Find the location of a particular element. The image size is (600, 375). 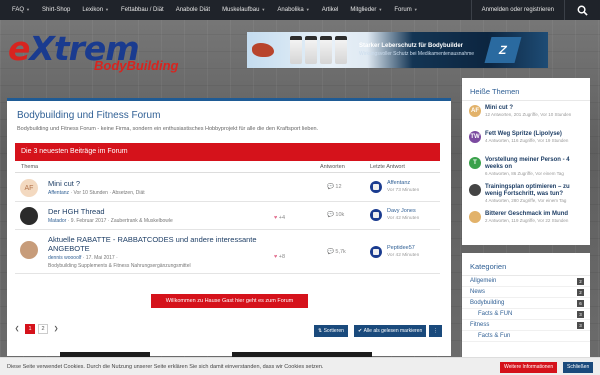

next-page-icon: ❯ is located at coordinates (56, 329).